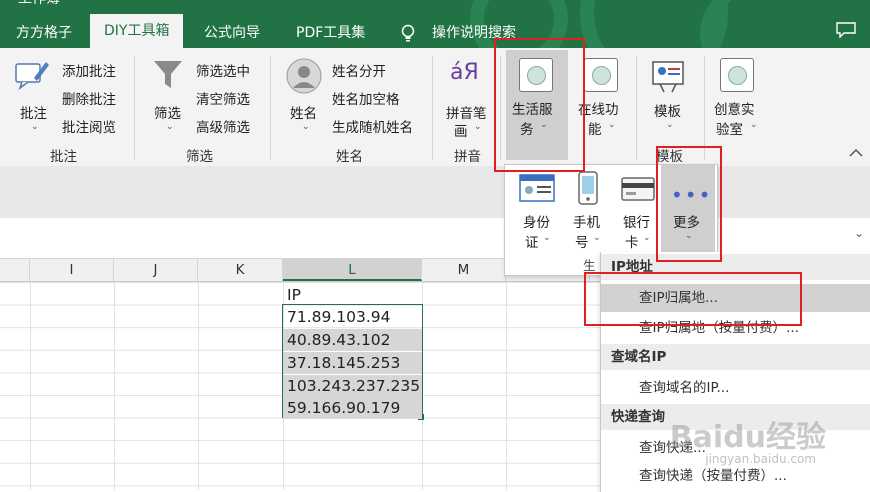 The width and height of the screenshot is (870, 492). I want to click on id-card-icon, so click(537, 188).